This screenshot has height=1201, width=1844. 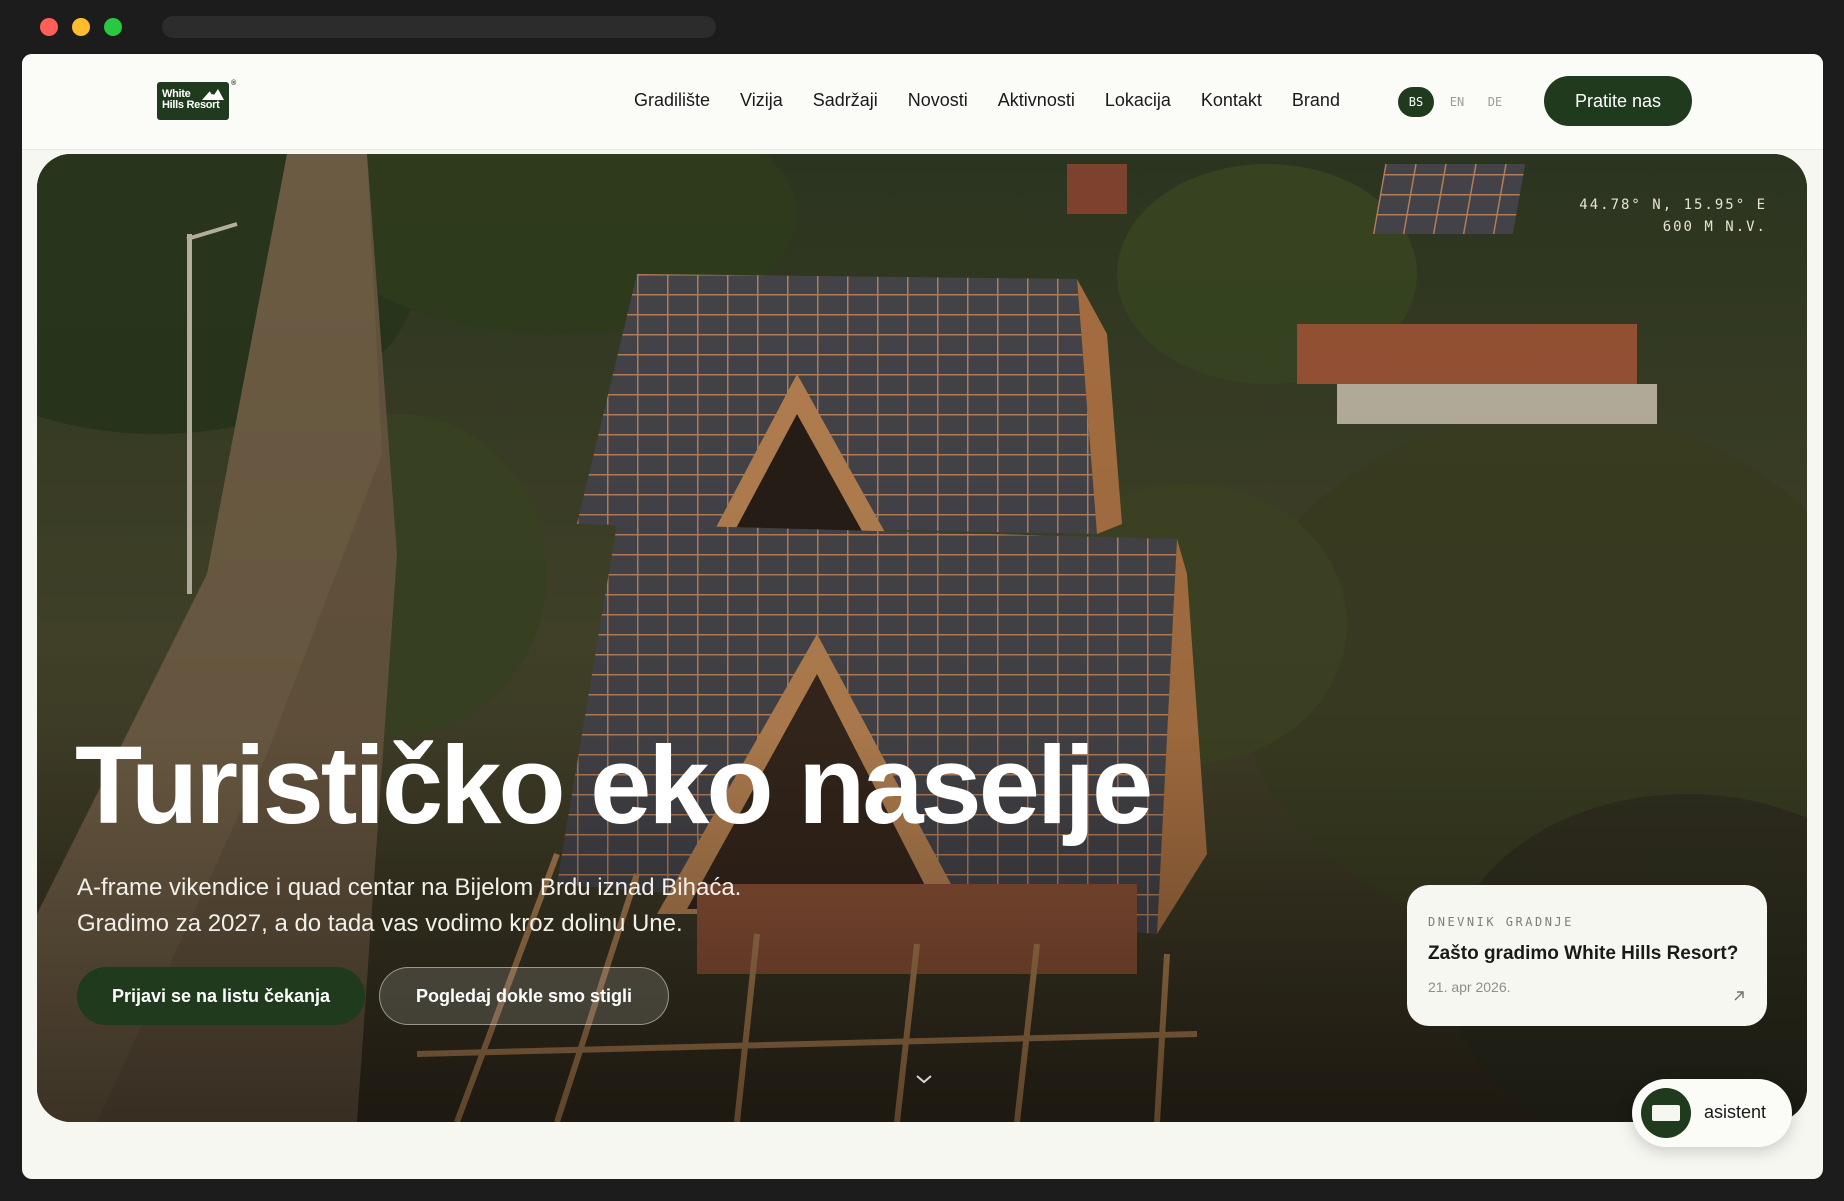 What do you see at coordinates (233, 83) in the screenshot?
I see `registered-mark: ®` at bounding box center [233, 83].